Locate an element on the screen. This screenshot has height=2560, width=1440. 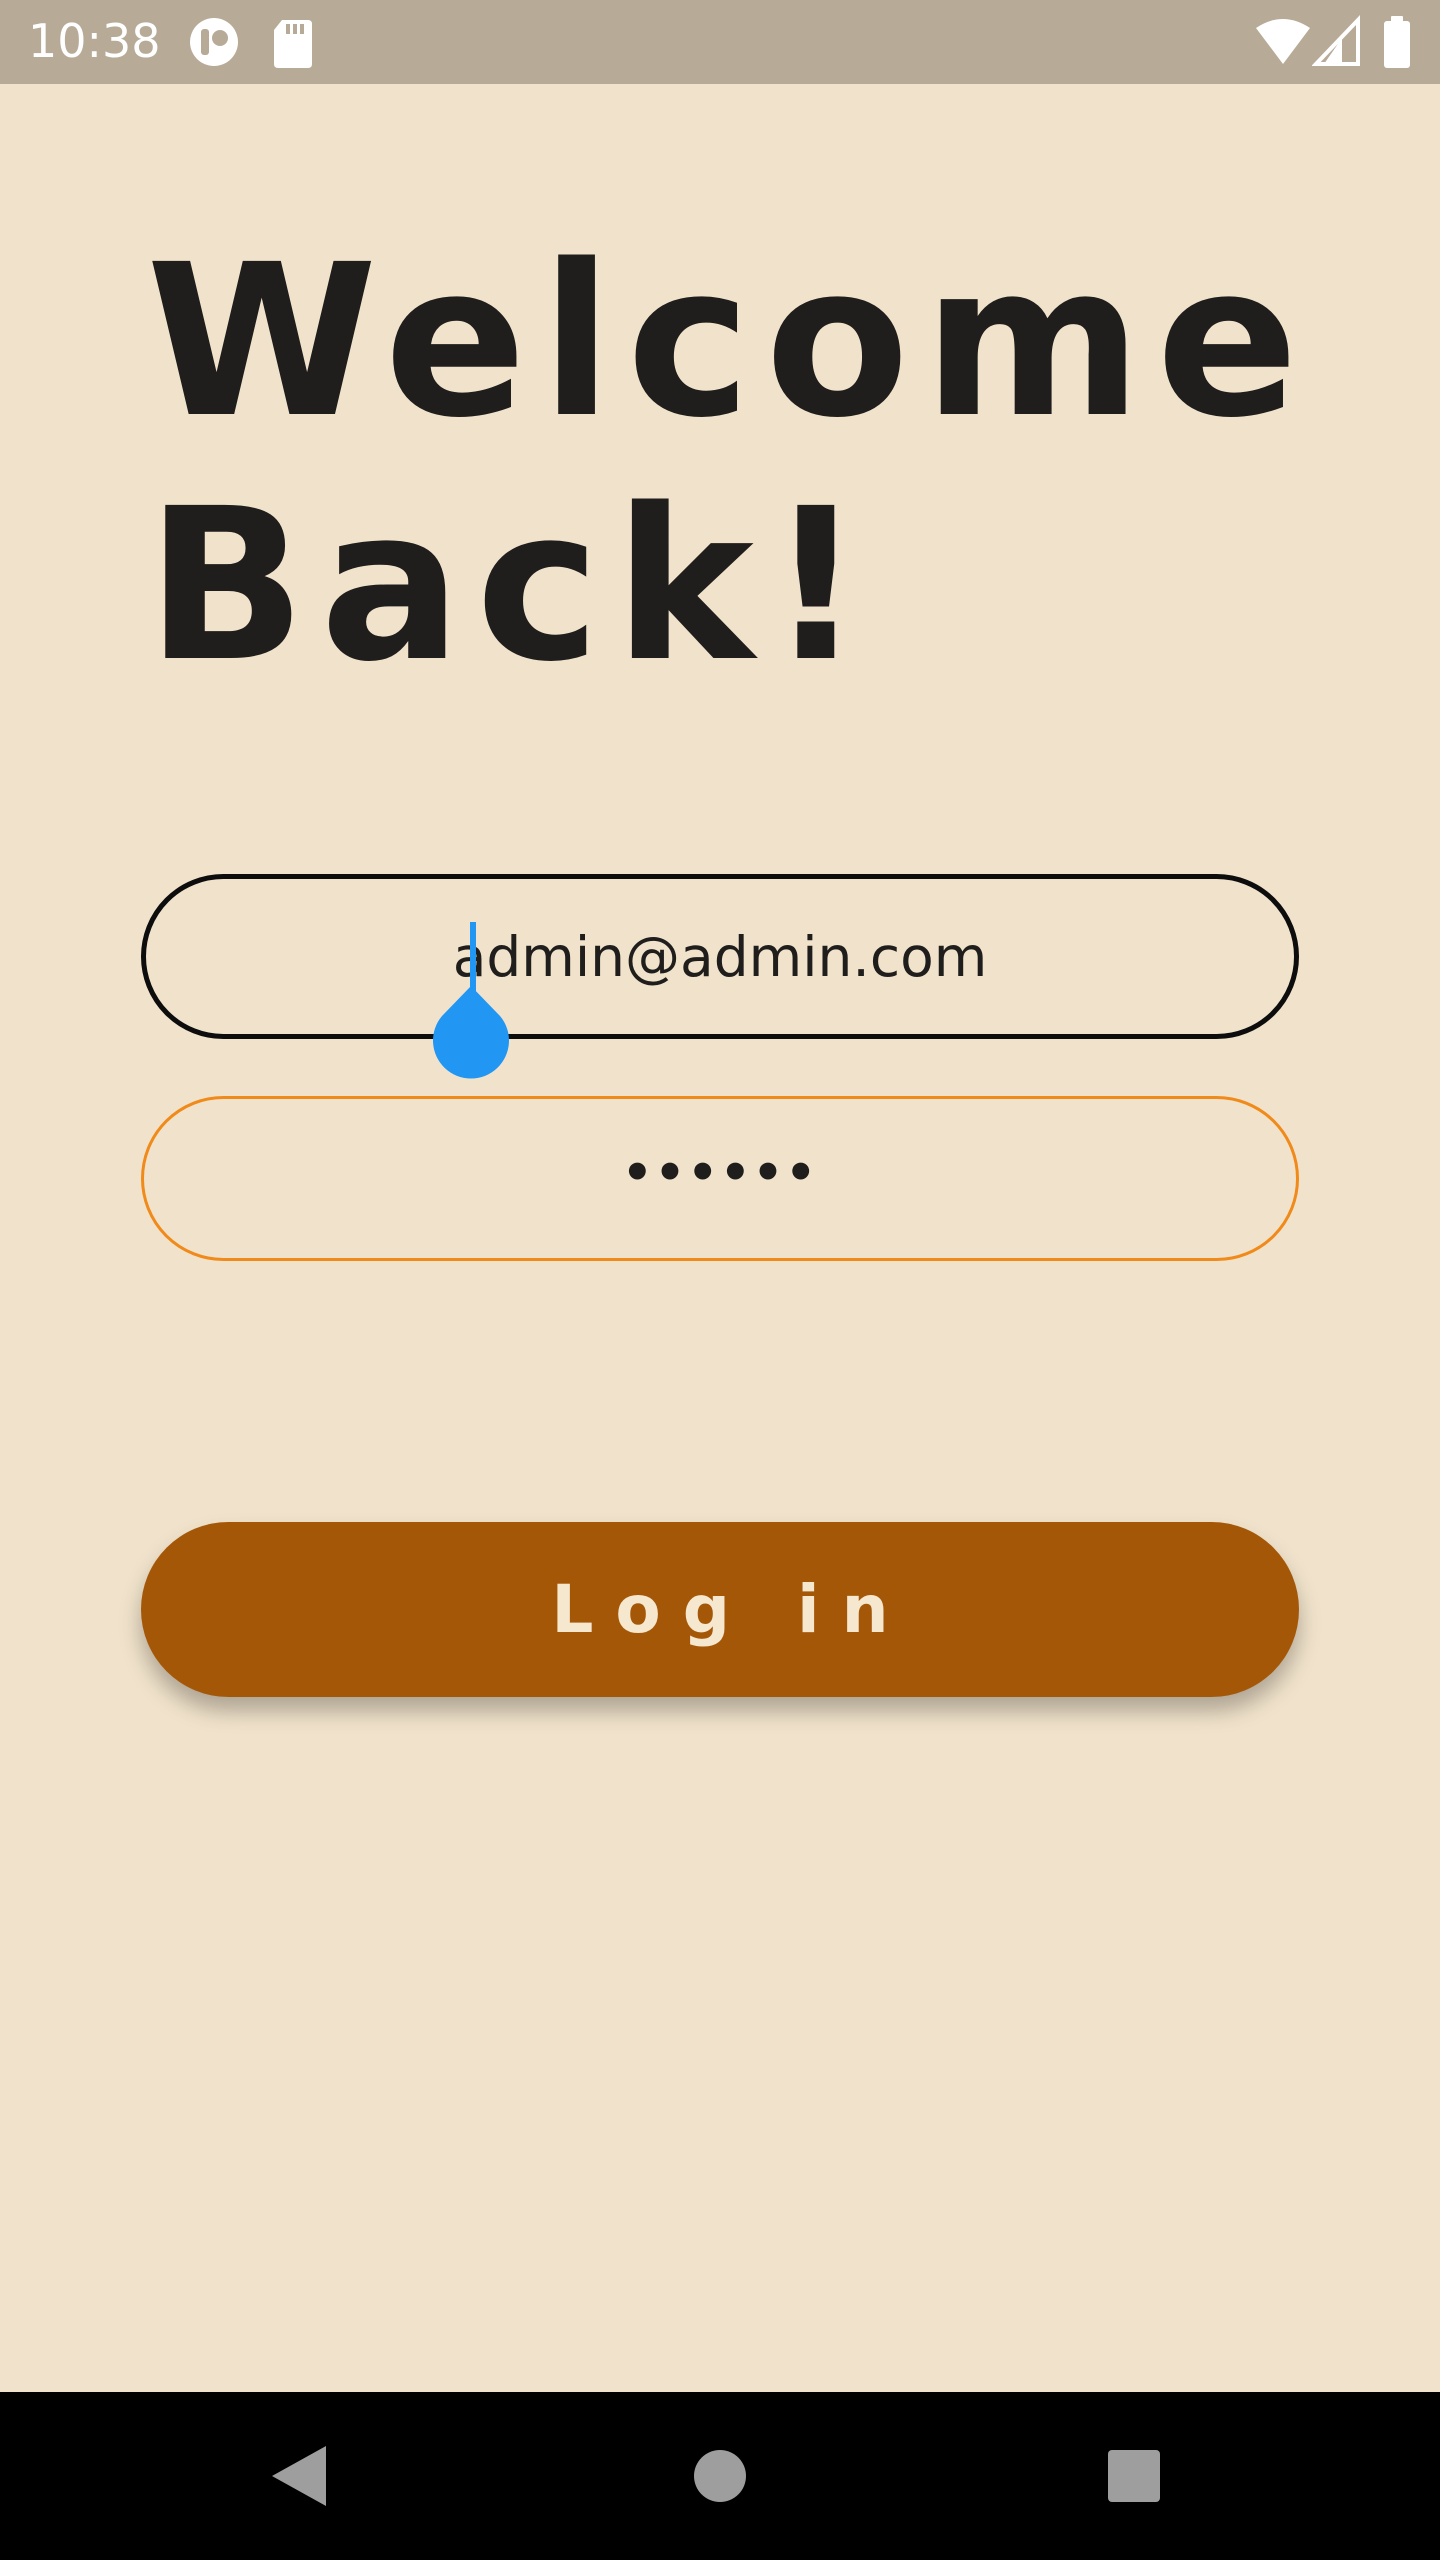
password-field: •••••• is located at coordinates (720, 1178).